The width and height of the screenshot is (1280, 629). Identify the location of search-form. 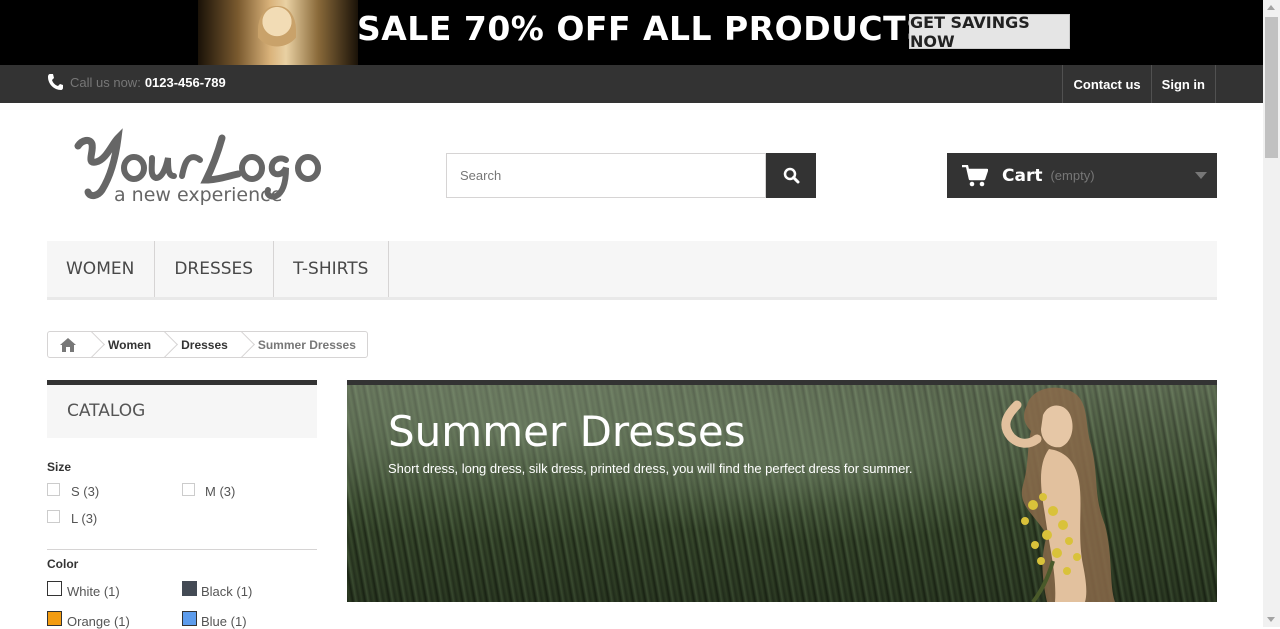
(631, 175).